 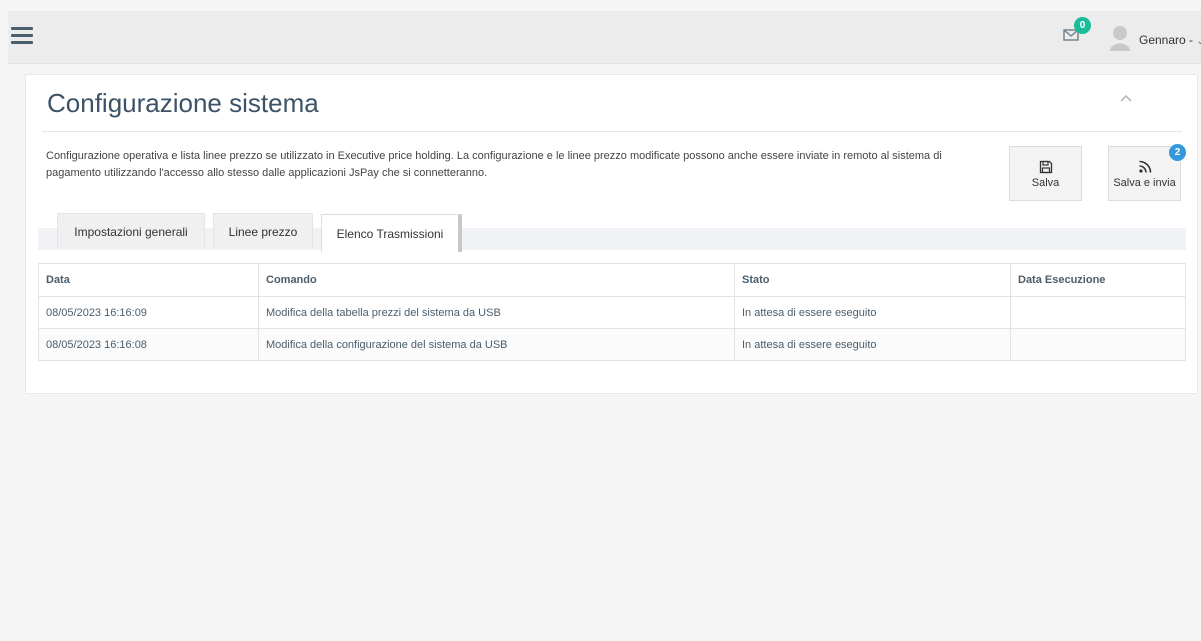 What do you see at coordinates (1046, 167) in the screenshot?
I see `floppy-disk-icon` at bounding box center [1046, 167].